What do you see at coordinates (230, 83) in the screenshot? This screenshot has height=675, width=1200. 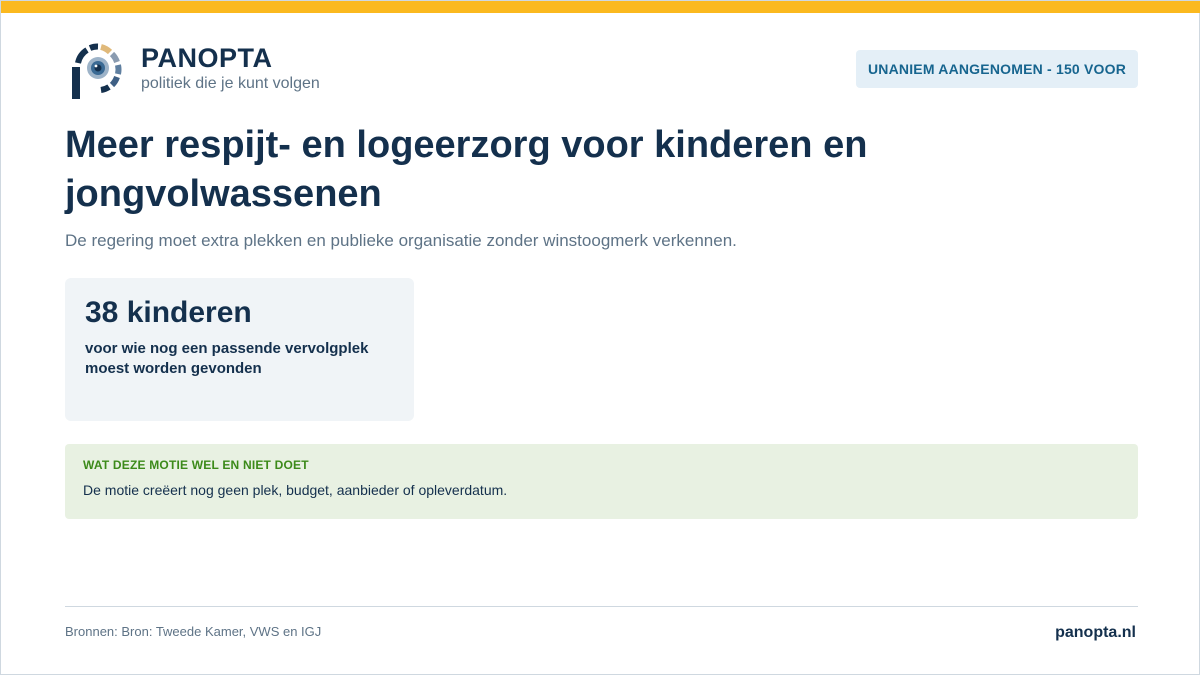 I see `brand-tagline: politiek die je kunt volgen` at bounding box center [230, 83].